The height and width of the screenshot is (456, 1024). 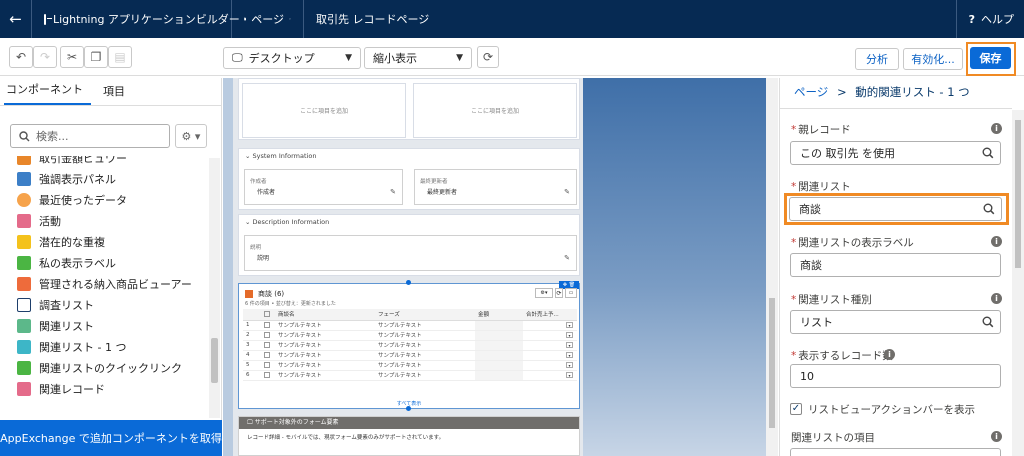 What do you see at coordinates (772, 267) in the screenshot?
I see `canvas-scrollbar` at bounding box center [772, 267].